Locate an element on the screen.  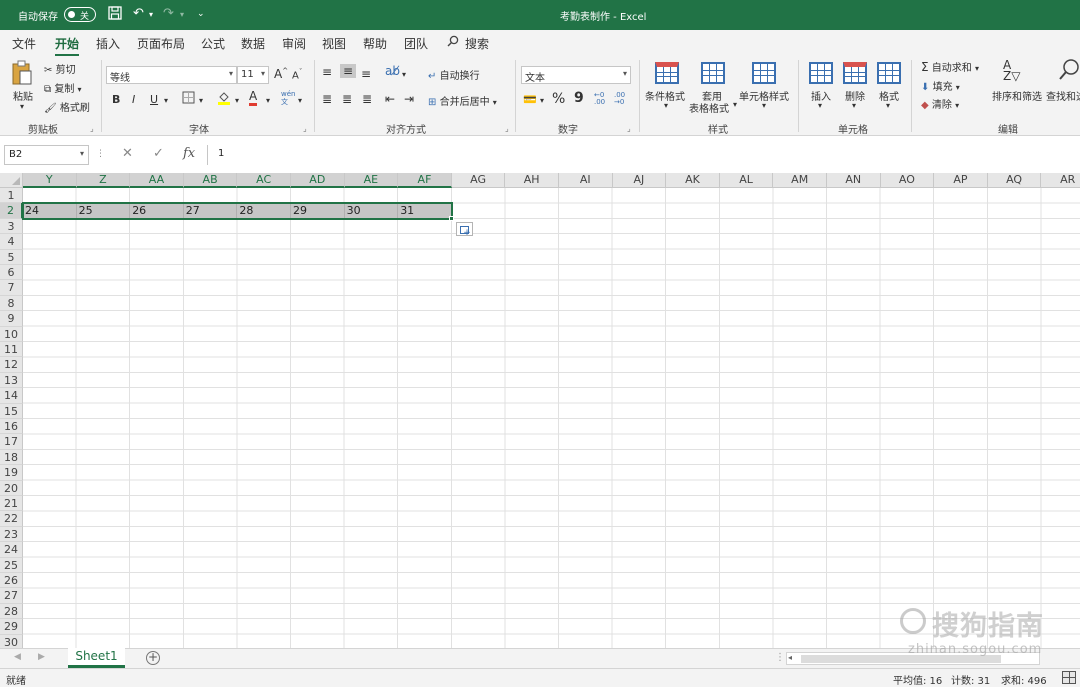
number-format-combo: 文本 ▾ is located at coordinates (576, 75).